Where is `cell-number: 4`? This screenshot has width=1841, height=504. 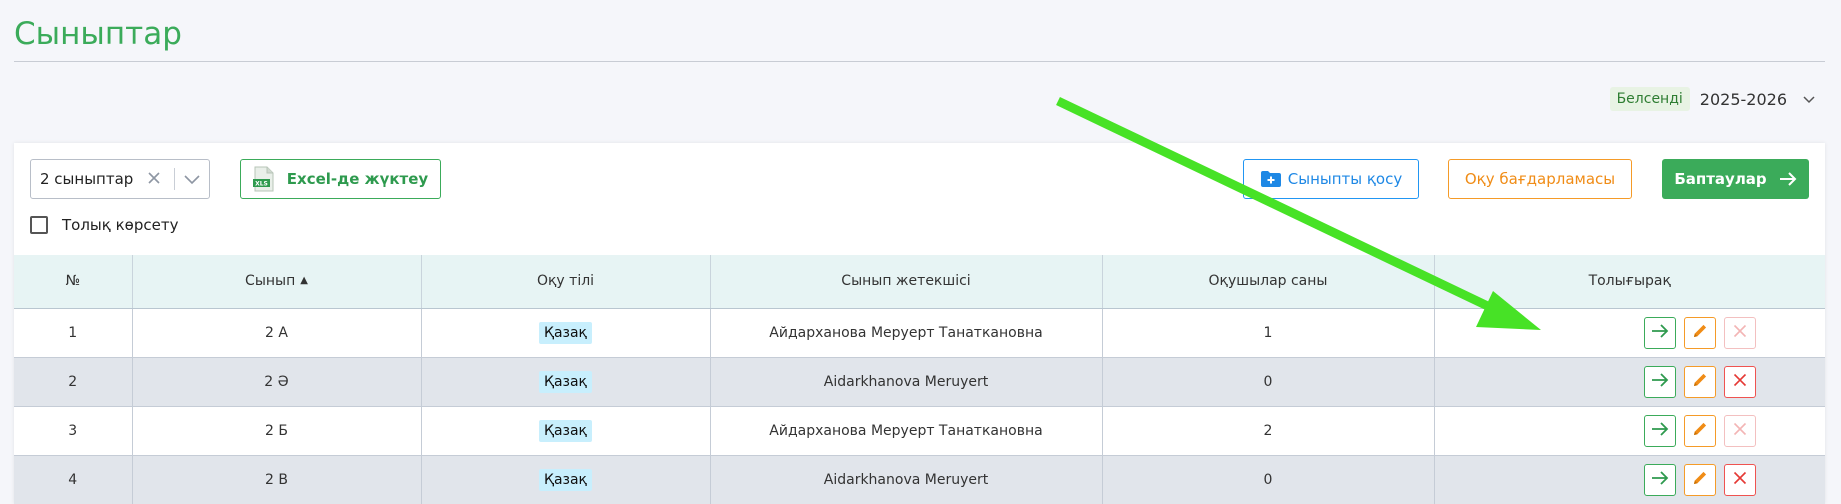 cell-number: 4 is located at coordinates (73, 479).